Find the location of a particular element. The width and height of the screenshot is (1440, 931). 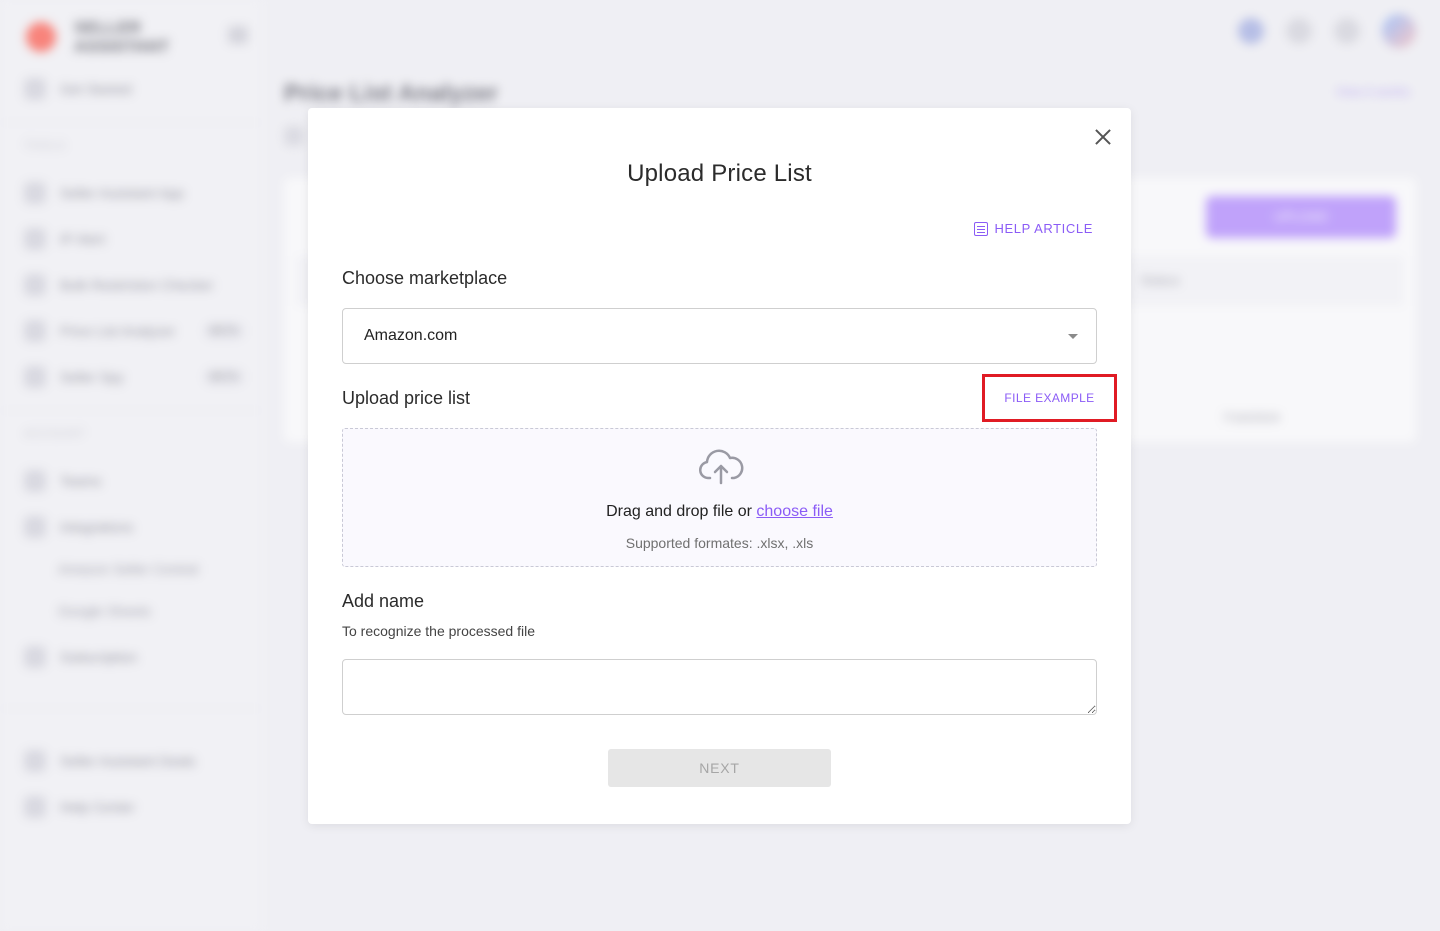

name-input is located at coordinates (719, 687).